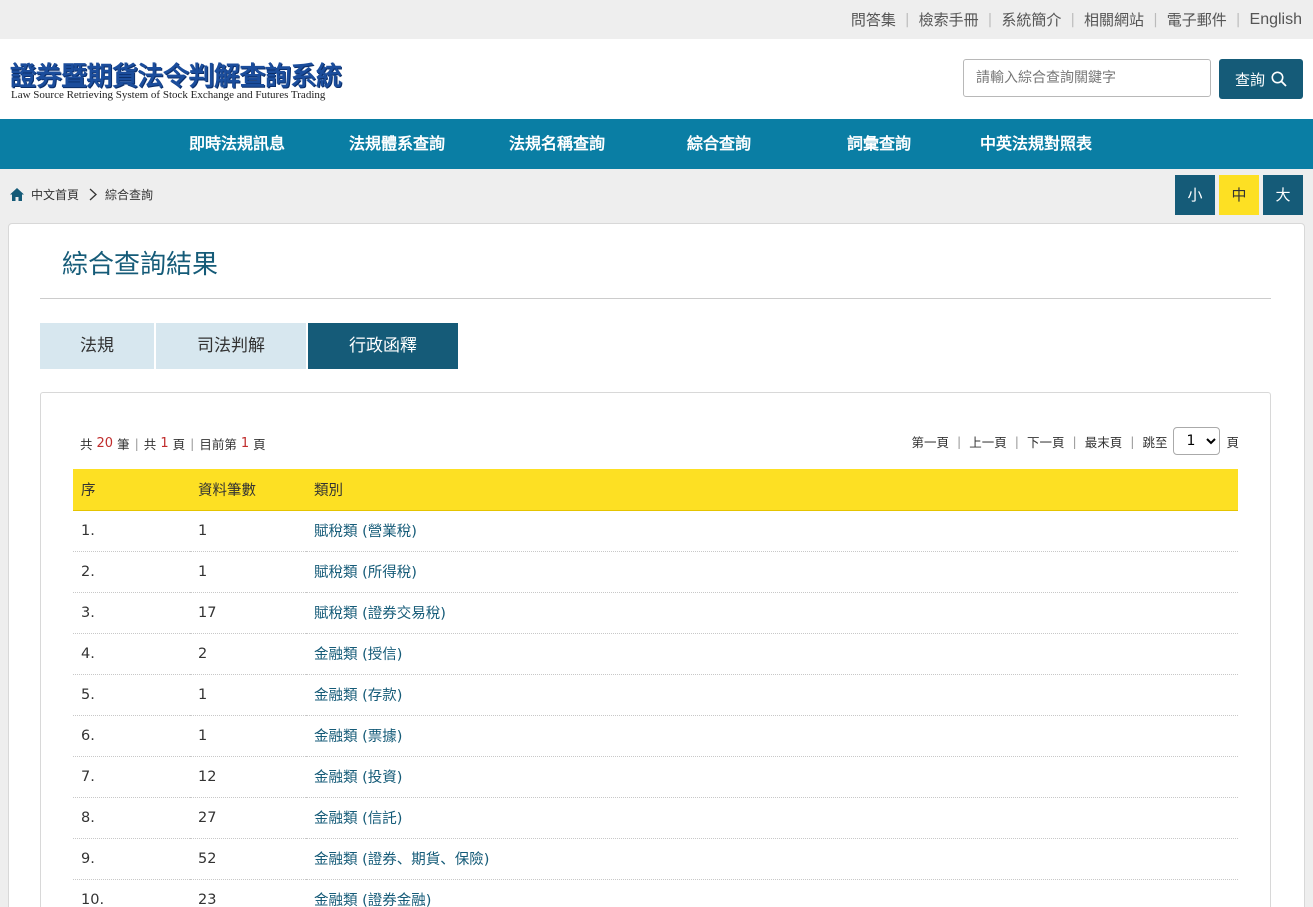 The width and height of the screenshot is (1313, 907). I want to click on row-seq: 10., so click(131, 893).